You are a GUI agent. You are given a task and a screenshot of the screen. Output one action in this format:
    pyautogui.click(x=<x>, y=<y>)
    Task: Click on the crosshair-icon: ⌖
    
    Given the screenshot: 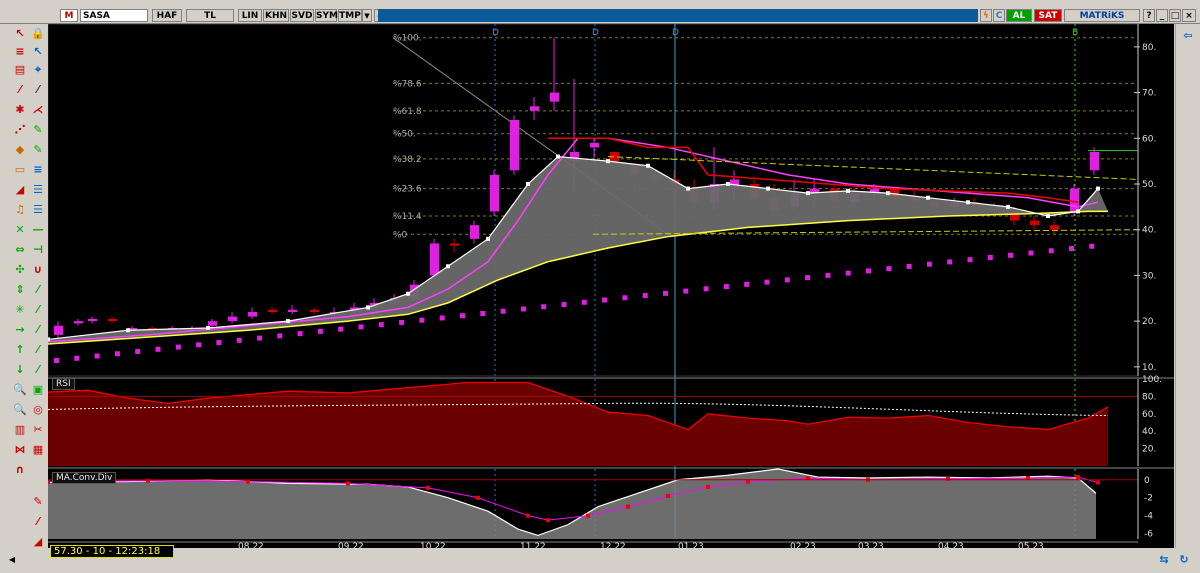 What is the action you would take?
    pyautogui.click(x=38, y=70)
    